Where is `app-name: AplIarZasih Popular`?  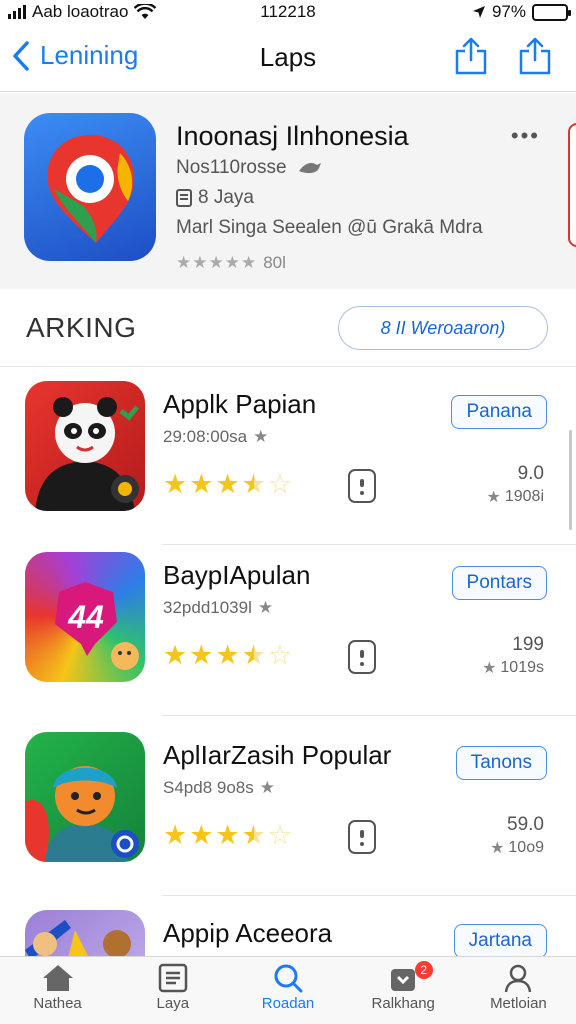
app-name: AplIarZasih Popular is located at coordinates (277, 755).